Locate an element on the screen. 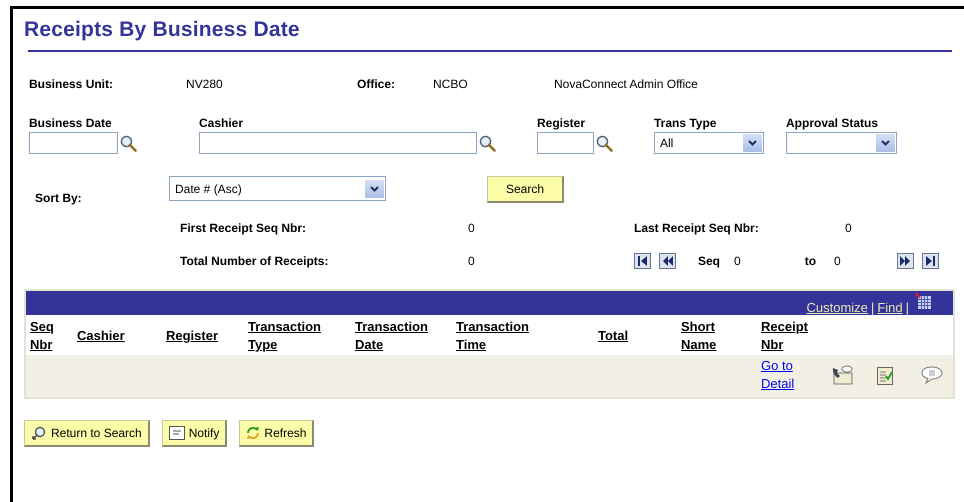  field-value: NCBO is located at coordinates (451, 84).